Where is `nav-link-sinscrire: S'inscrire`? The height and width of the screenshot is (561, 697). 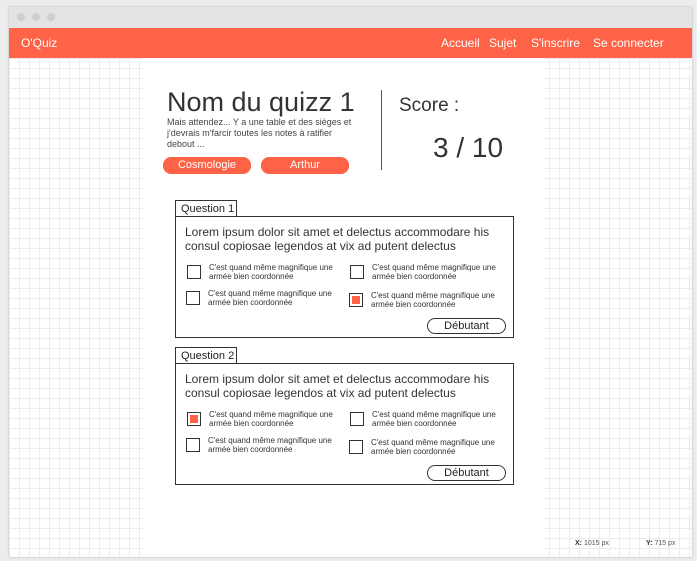 nav-link-sinscrire: S'inscrire is located at coordinates (555, 43).